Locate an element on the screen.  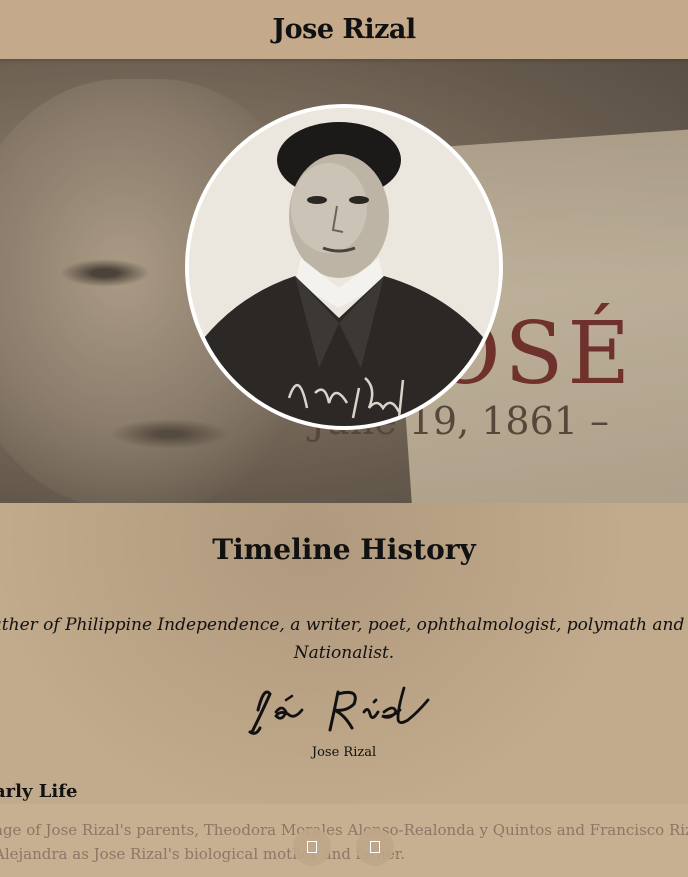
section-title-early-life: arly Life is located at coordinates (39, 791).